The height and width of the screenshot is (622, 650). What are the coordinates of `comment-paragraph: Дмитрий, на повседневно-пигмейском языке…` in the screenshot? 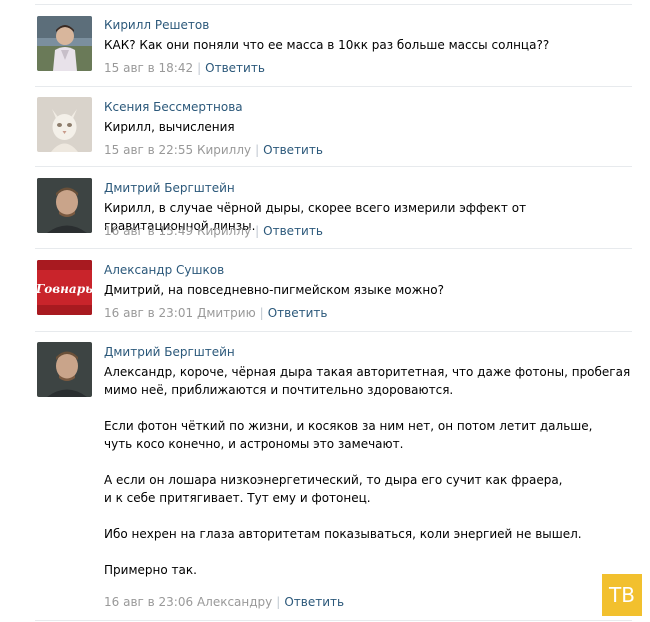 It's located at (274, 290).